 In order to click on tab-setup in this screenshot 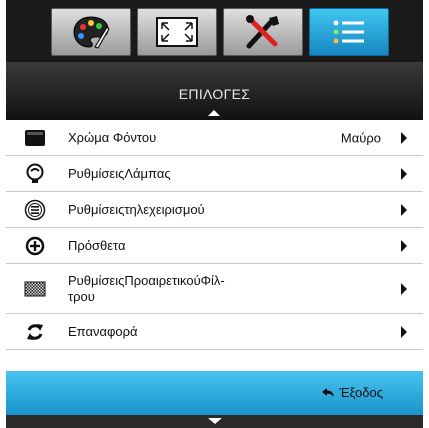, I will do `click(263, 32)`.